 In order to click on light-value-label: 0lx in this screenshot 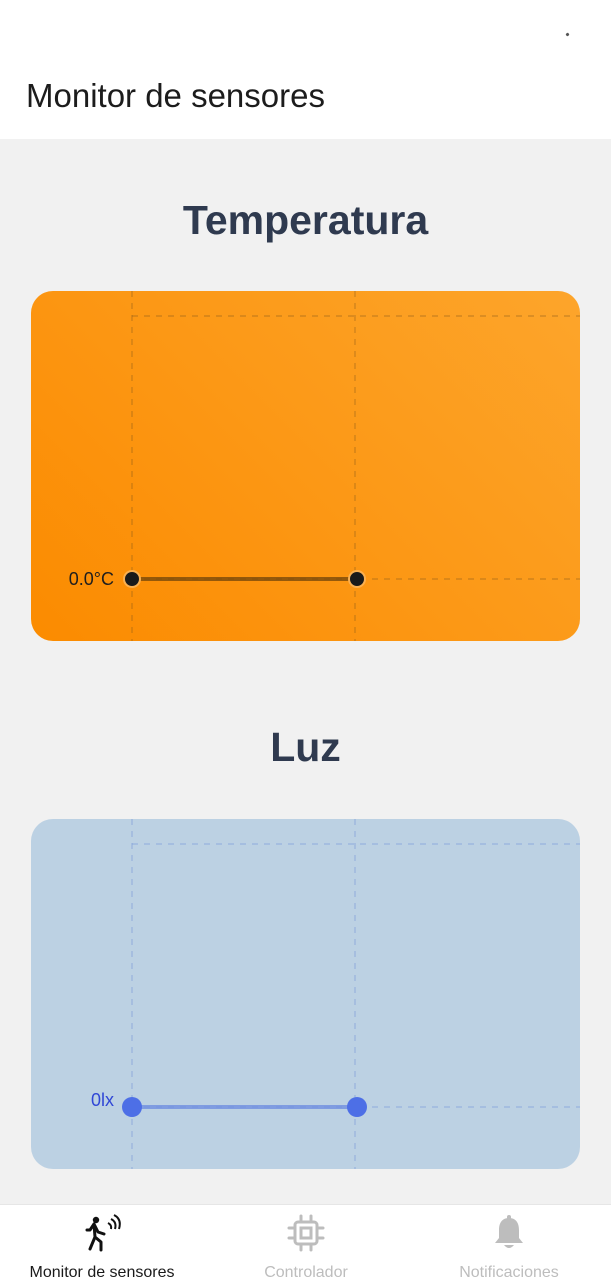, I will do `click(102, 1100)`.